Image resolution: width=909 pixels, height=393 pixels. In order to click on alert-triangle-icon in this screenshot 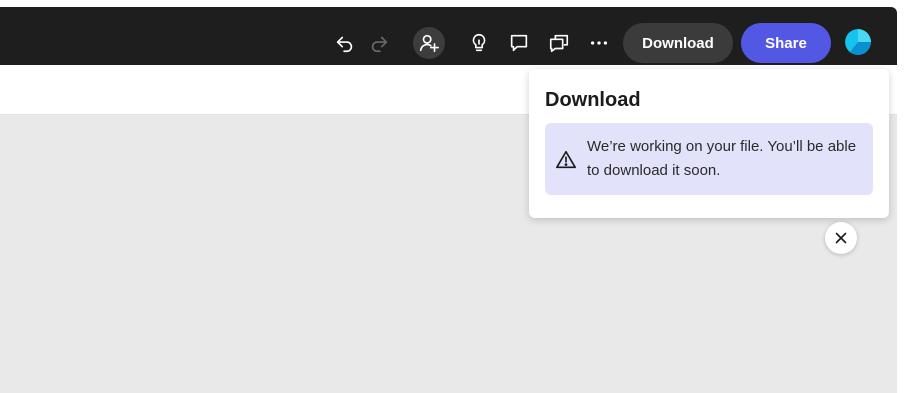, I will do `click(566, 159)`.